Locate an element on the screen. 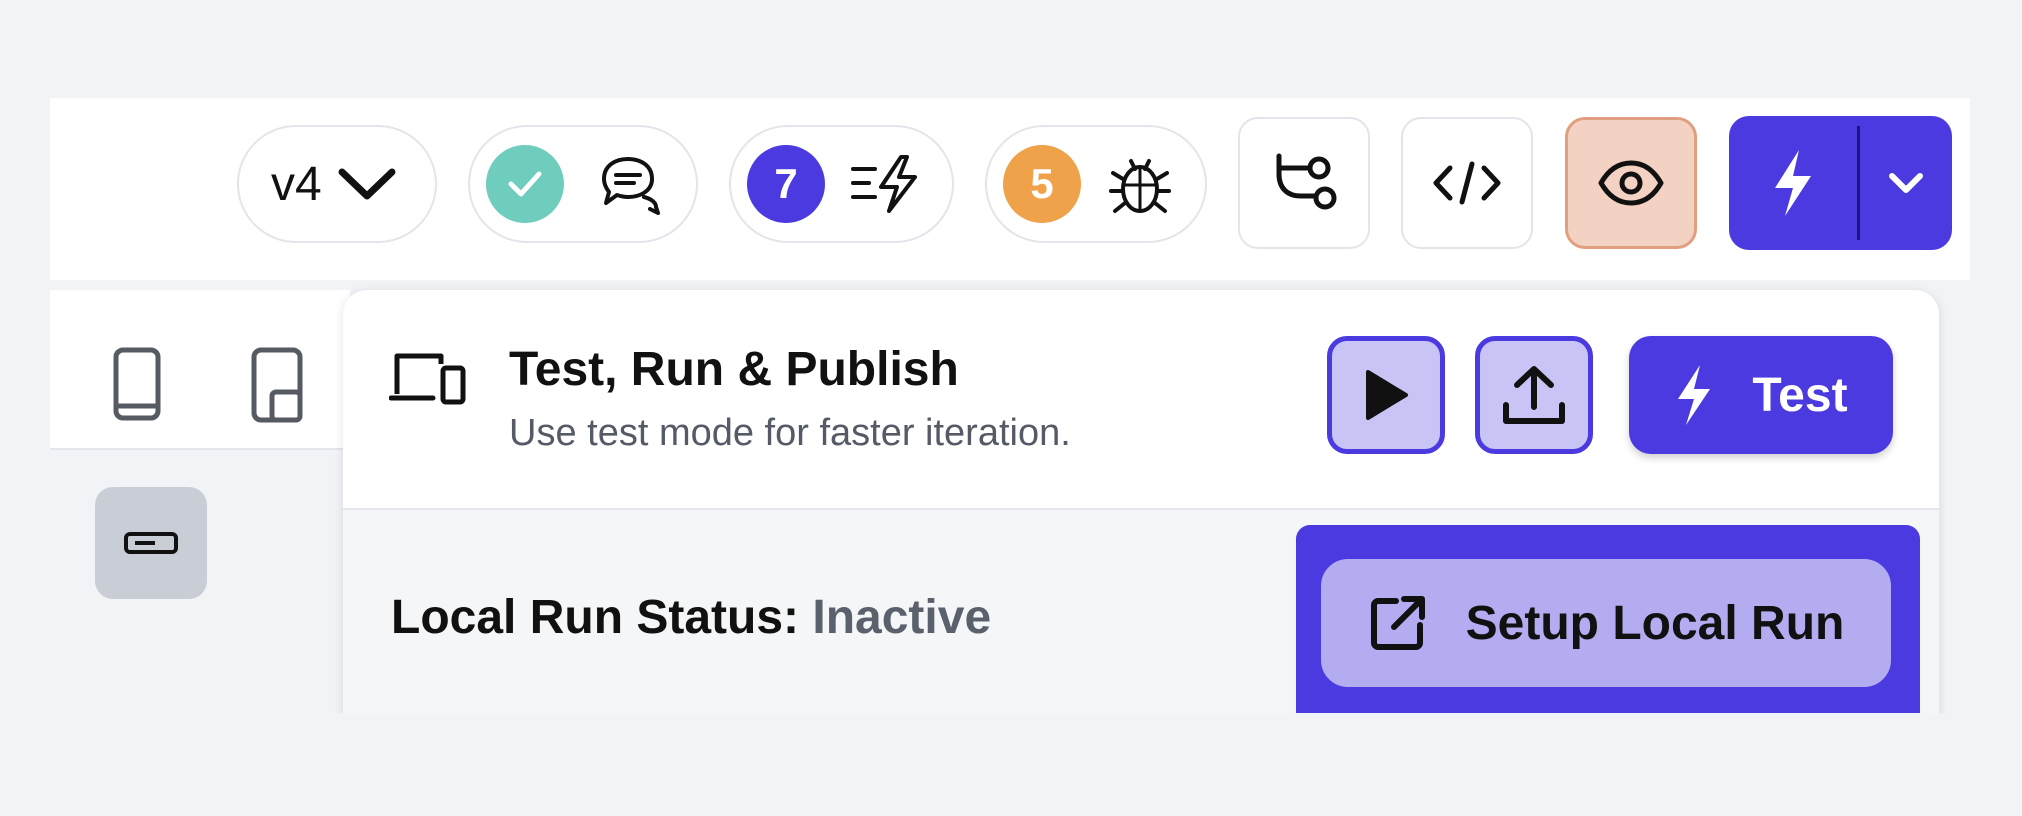 The image size is (2022, 816). setup-local-run-label: Setup Local Run is located at coordinates (1655, 623).